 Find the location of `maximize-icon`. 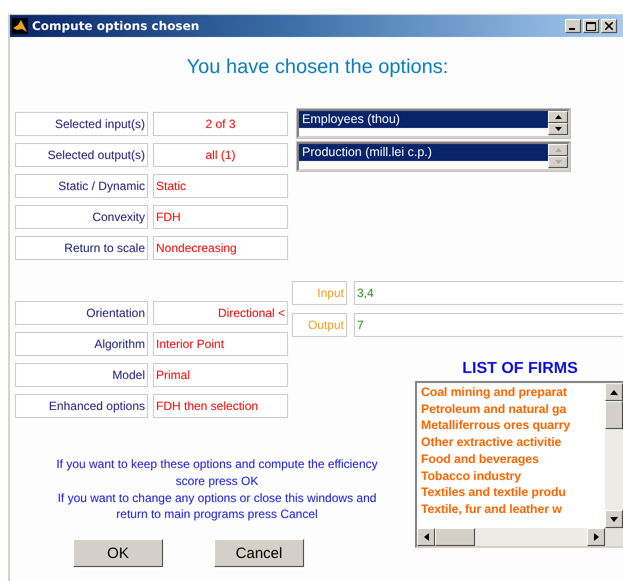

maximize-icon is located at coordinates (591, 26).